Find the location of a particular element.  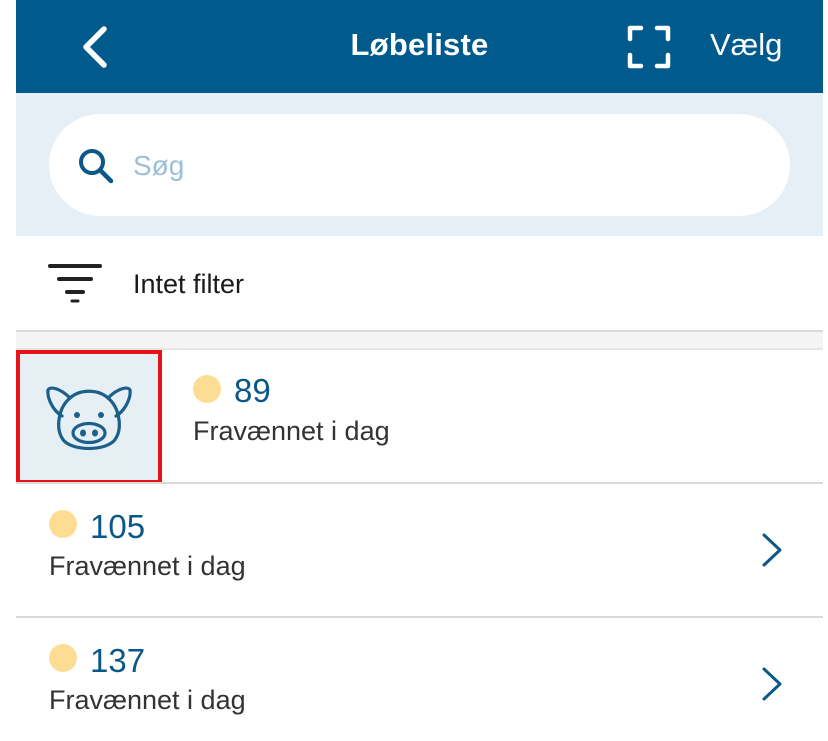

search-bar is located at coordinates (419, 165).